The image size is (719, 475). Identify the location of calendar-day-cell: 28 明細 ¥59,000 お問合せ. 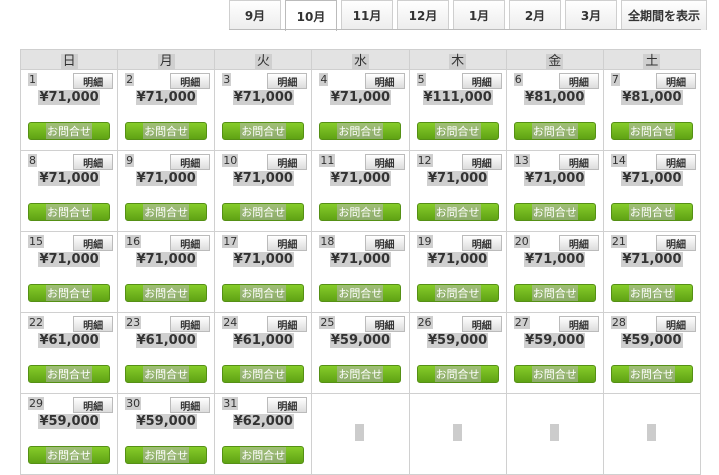
(652, 353).